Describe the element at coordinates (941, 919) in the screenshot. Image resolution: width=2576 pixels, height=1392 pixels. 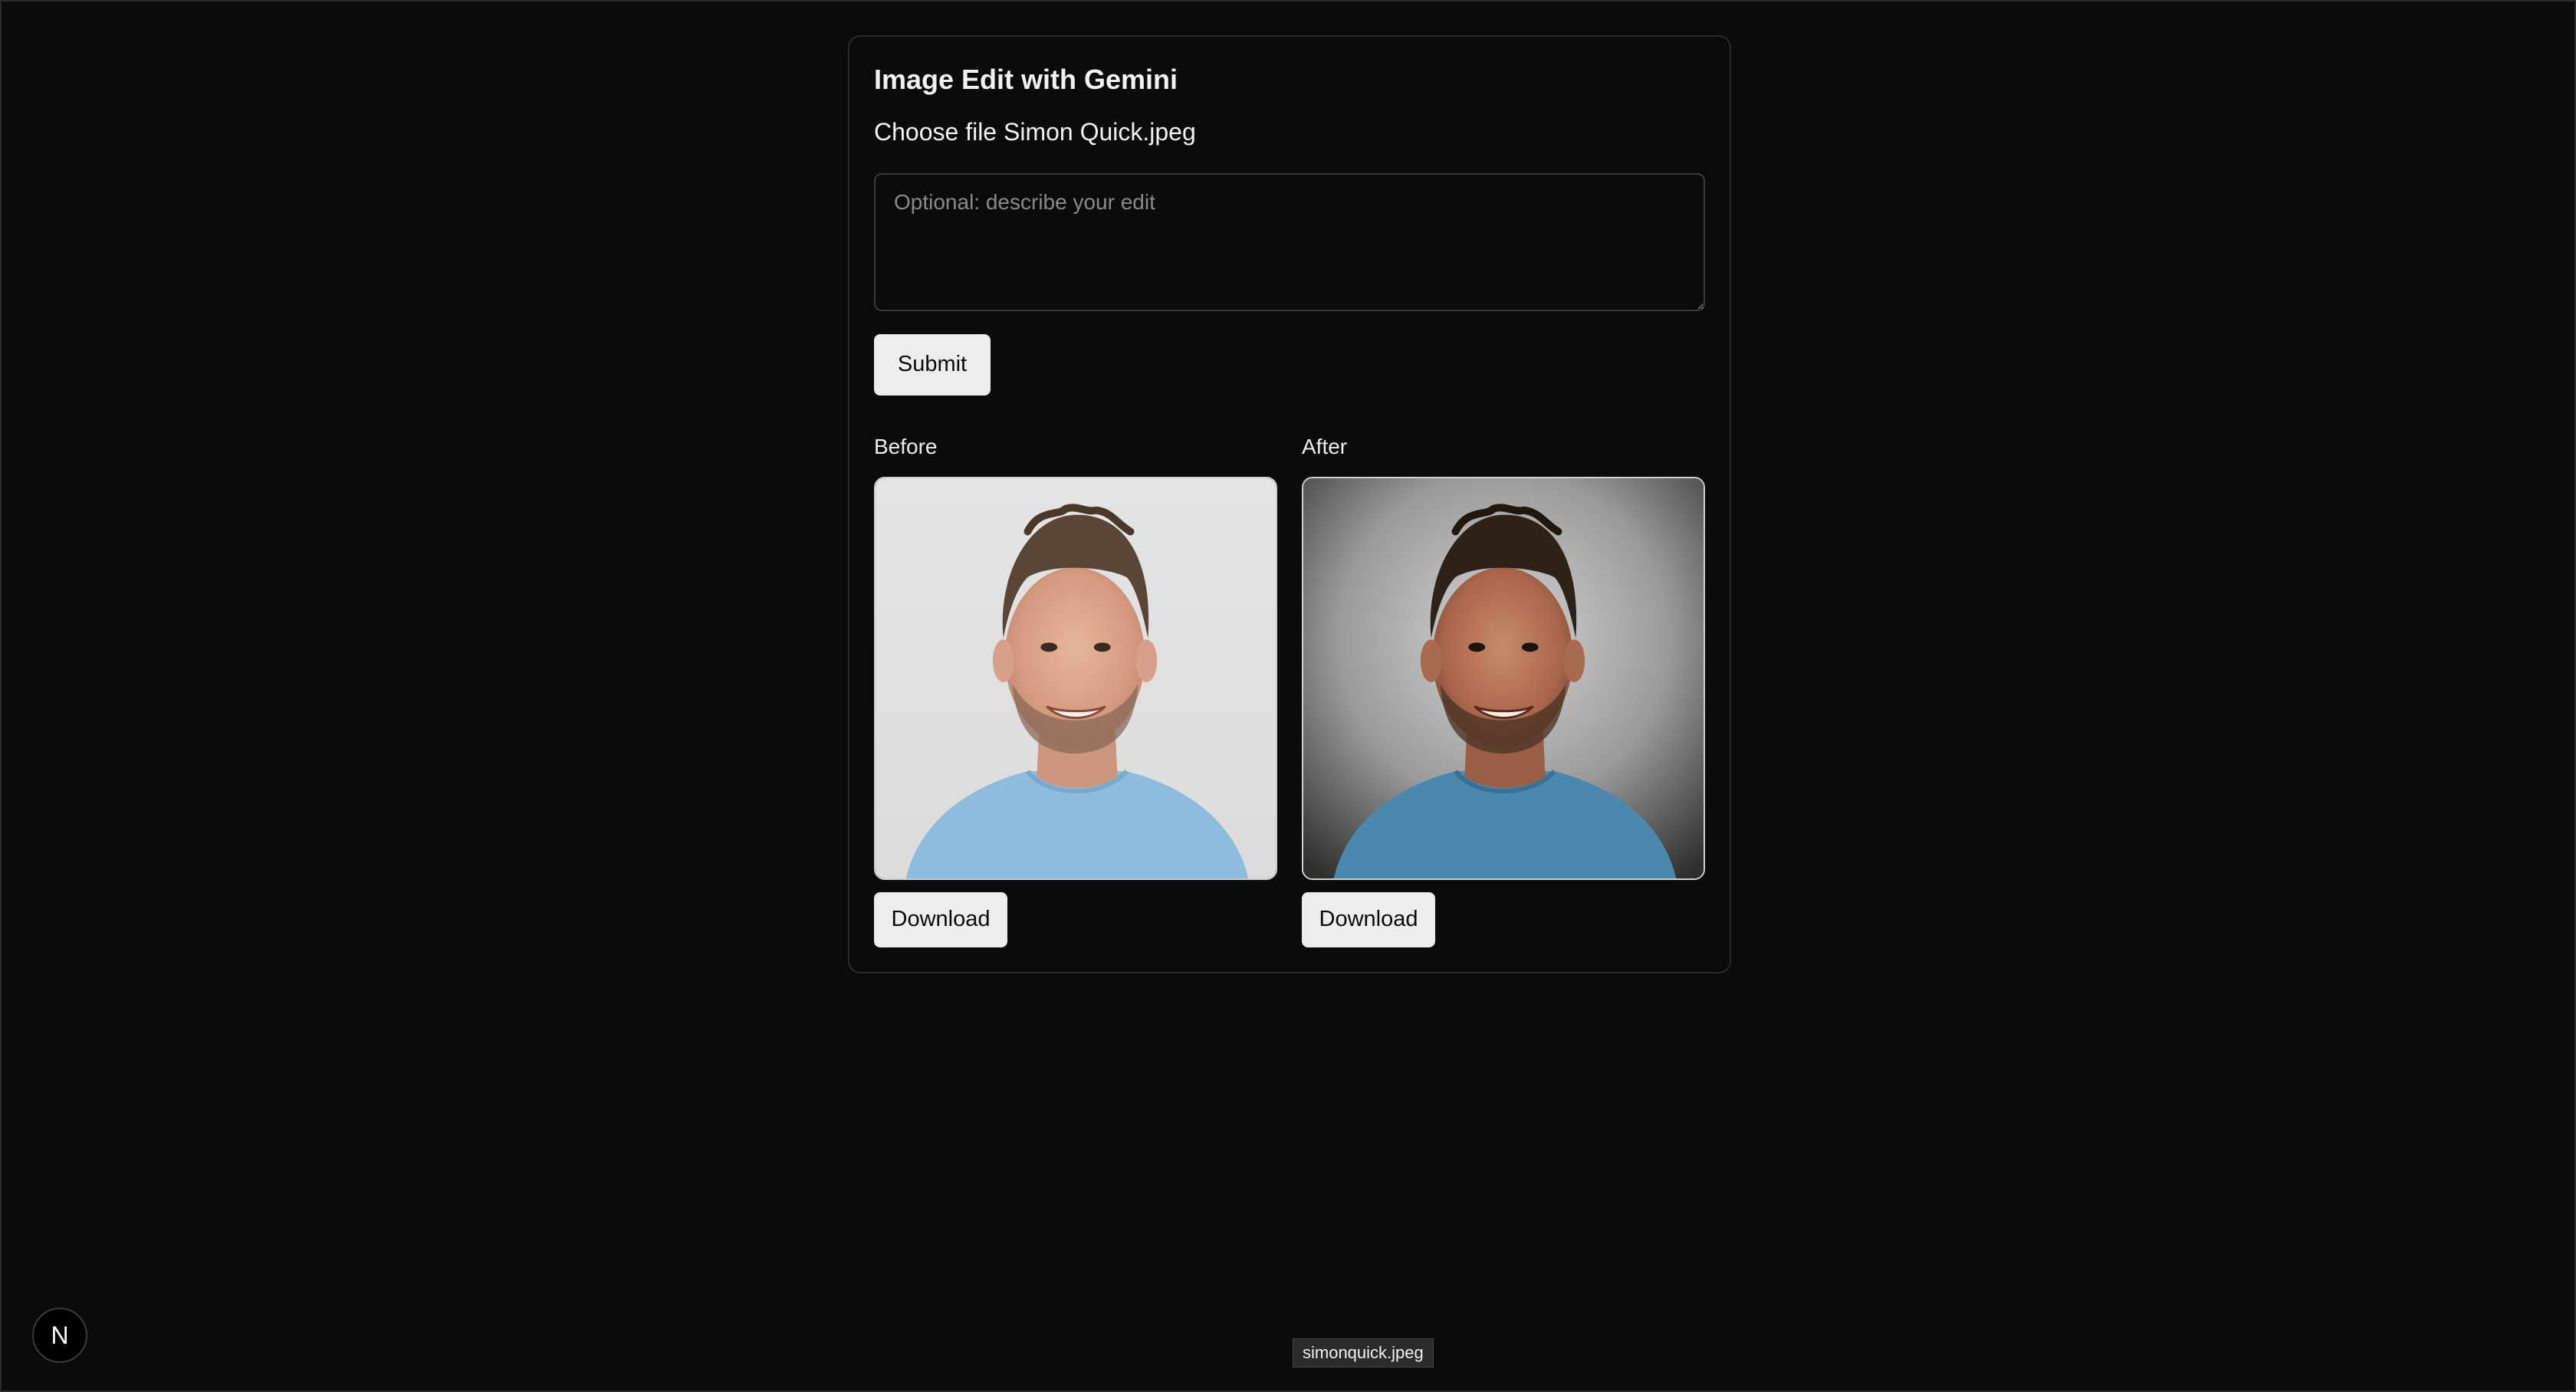
I see `before-download-button: Download` at that location.